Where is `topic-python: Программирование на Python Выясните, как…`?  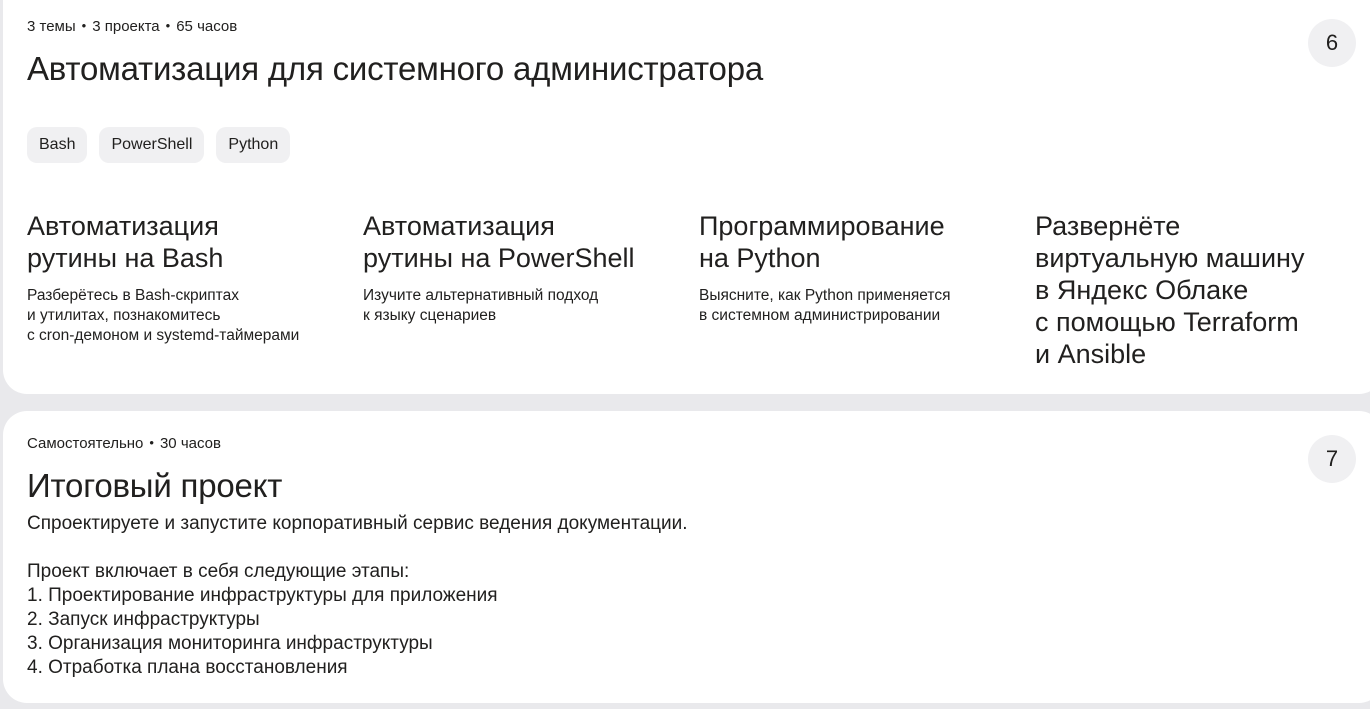 topic-python: Программирование на Python Выясните, как… is located at coordinates (854, 268).